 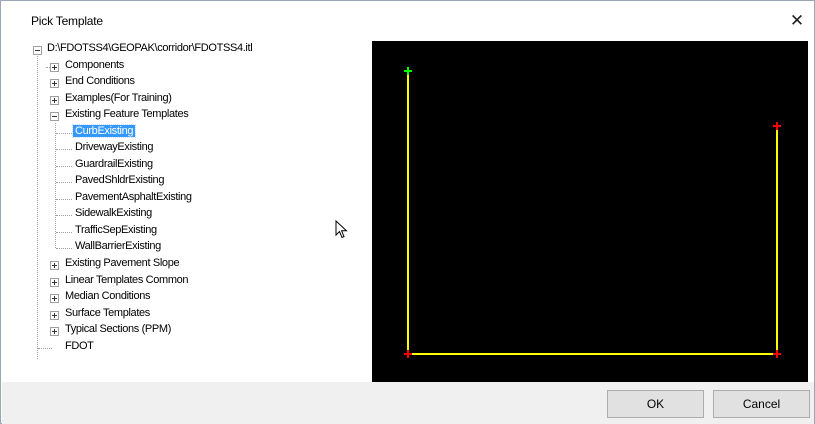 What do you see at coordinates (149, 48) in the screenshot?
I see `tree-root-label: D:\FDOTSS4\GEOPAK\corridor\FDOTSS4.itl` at bounding box center [149, 48].